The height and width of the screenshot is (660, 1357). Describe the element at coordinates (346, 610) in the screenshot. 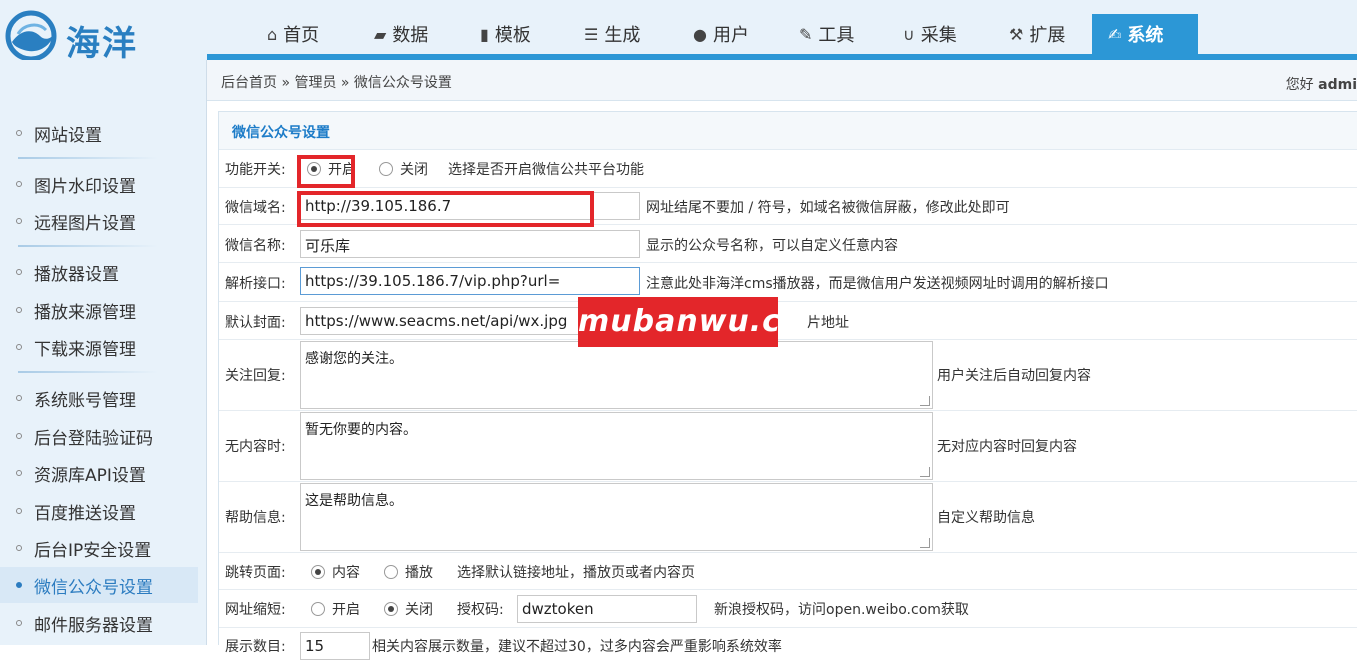

I see `radio-label: 开启` at that location.